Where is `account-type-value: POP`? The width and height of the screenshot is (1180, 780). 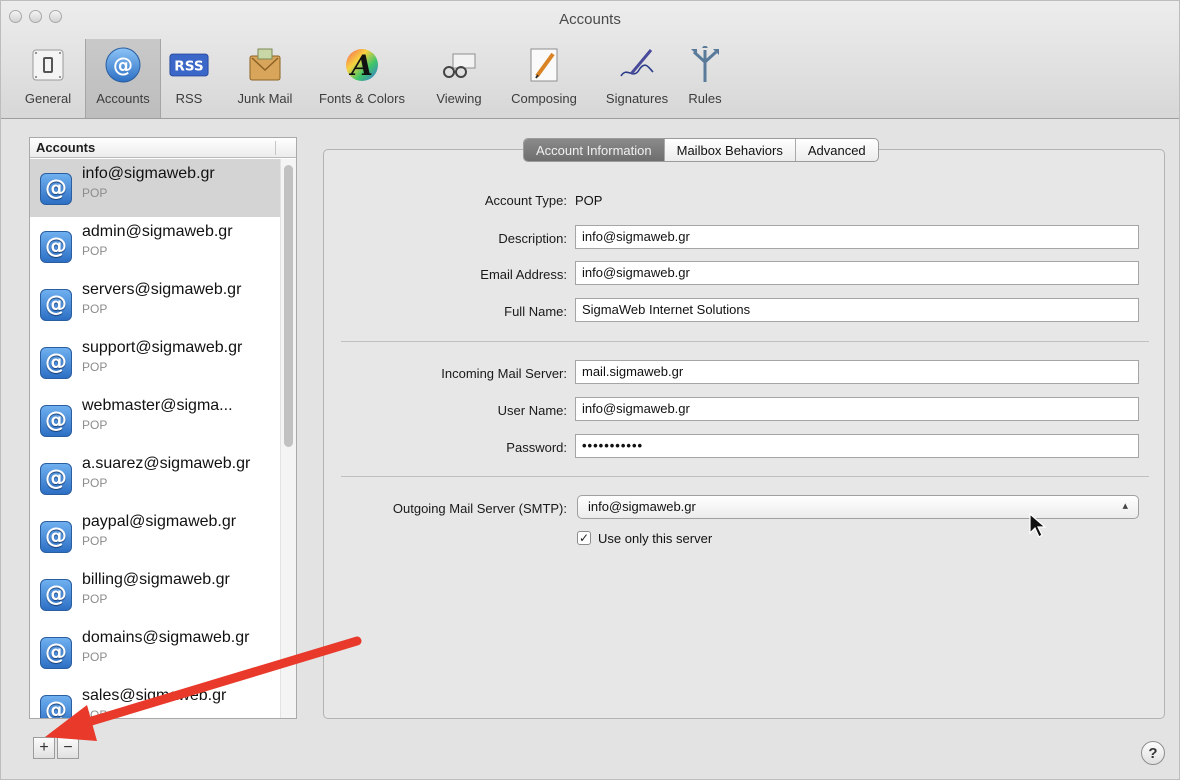
account-type-value: POP is located at coordinates (589, 200).